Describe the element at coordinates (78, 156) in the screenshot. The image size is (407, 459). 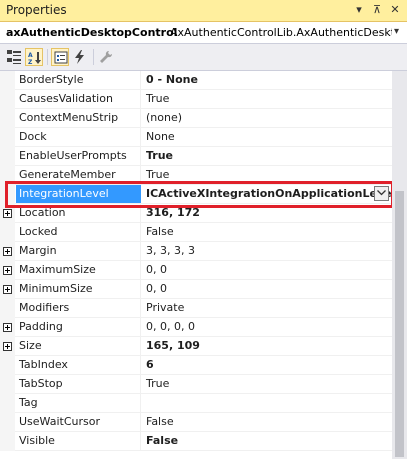
I see `property-name: EnableUserPrompts` at that location.